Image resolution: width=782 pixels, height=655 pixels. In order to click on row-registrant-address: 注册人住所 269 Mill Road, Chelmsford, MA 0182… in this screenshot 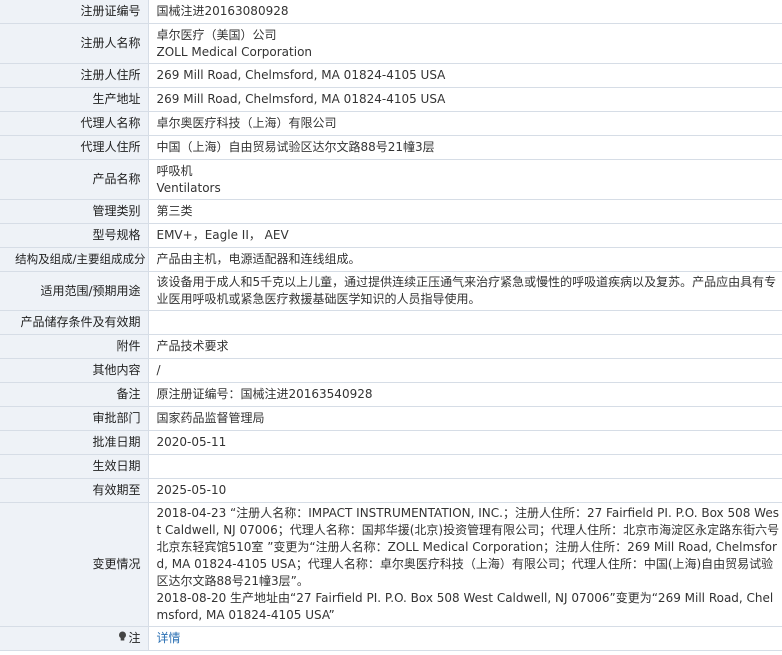, I will do `click(391, 75)`.